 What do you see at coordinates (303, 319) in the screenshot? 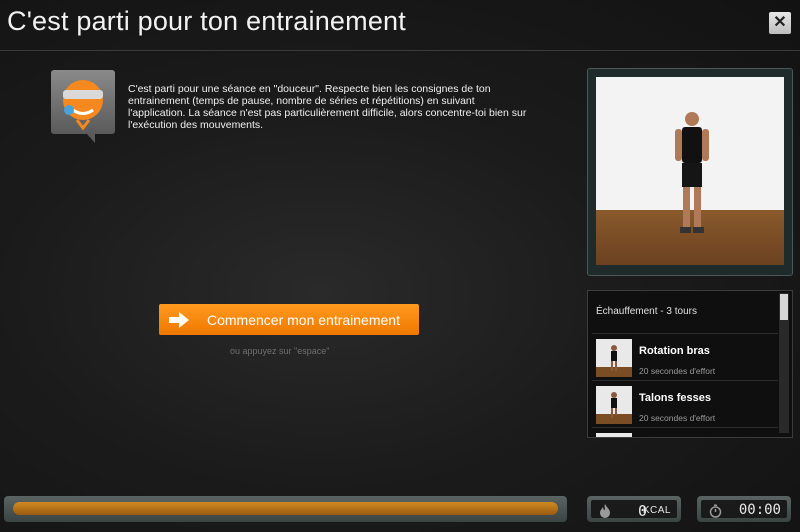
I see `start-training-label: Commencer mon entrainement` at bounding box center [303, 319].